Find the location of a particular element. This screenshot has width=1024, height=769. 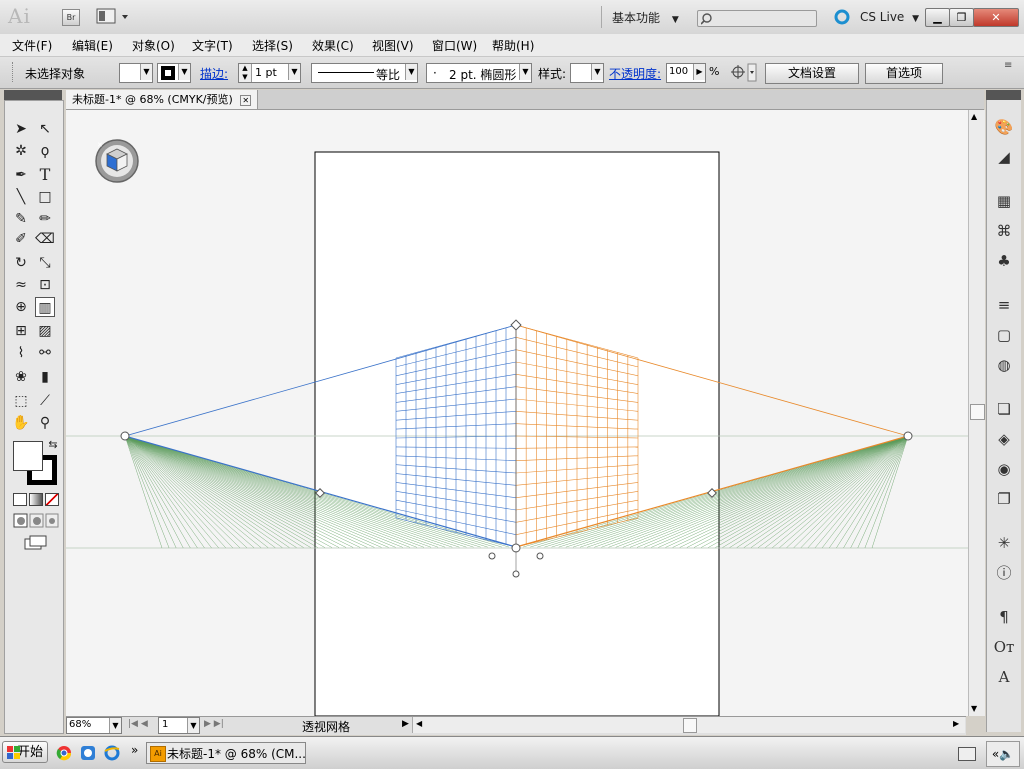

variable-width-profile: 等比 ▼ is located at coordinates (364, 73).